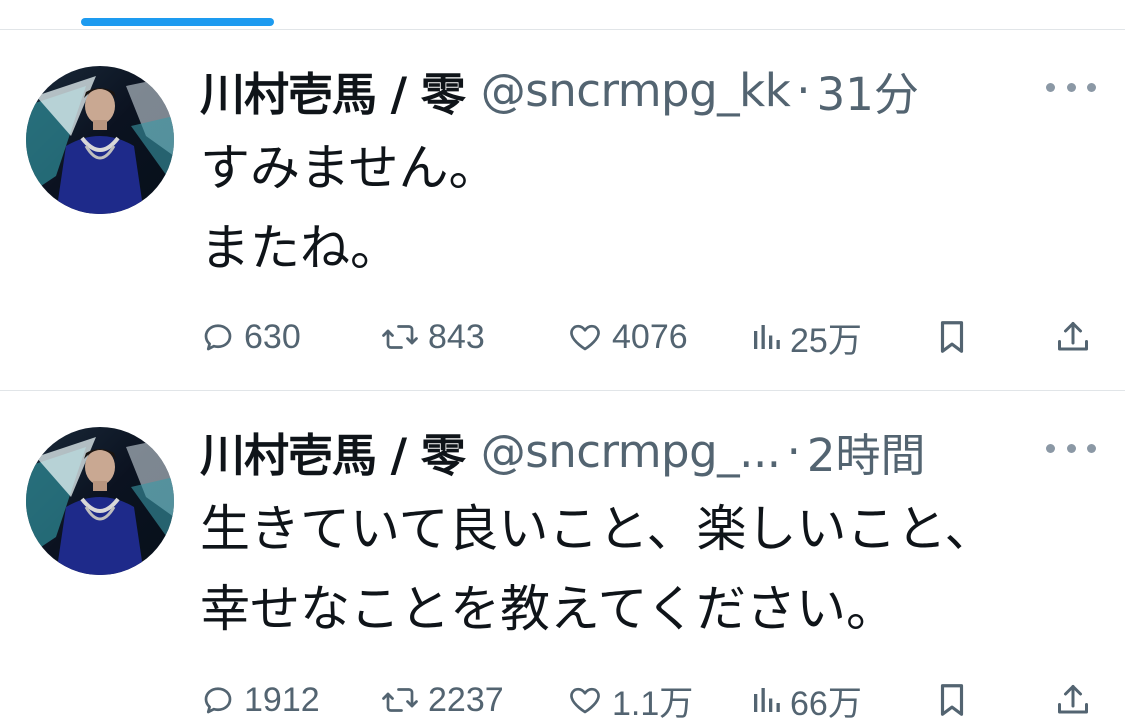 Image resolution: width=1125 pixels, height=725 pixels. I want to click on action-bar: 1912 2237 1.1万 66万, so click(650, 700).